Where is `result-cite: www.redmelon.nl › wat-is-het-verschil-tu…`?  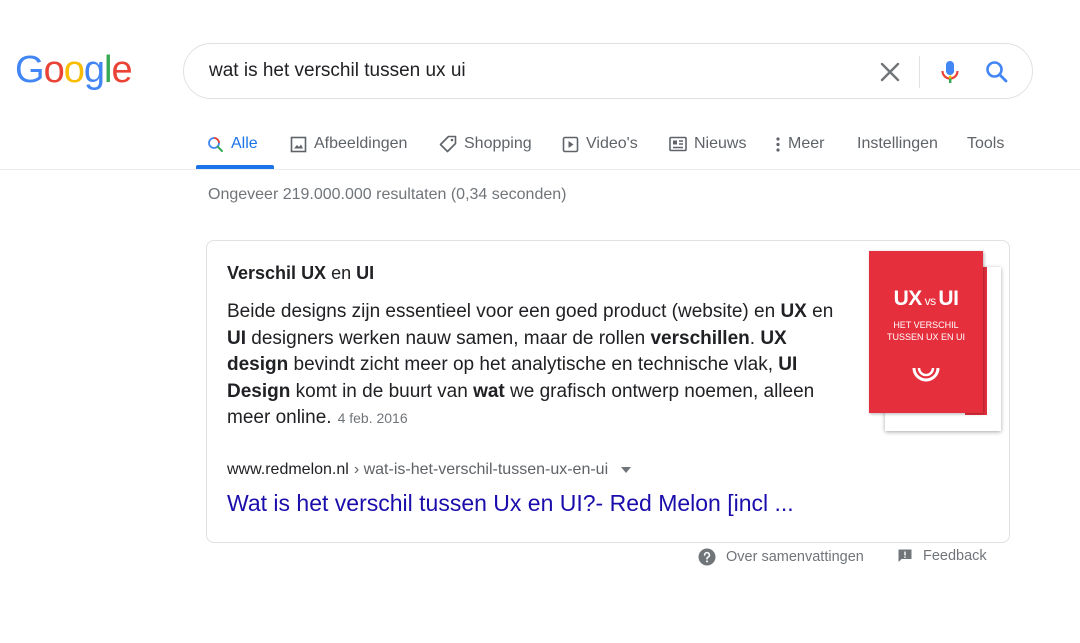
result-cite: www.redmelon.nl › wat-is-het-verschil-tu… is located at coordinates (429, 470).